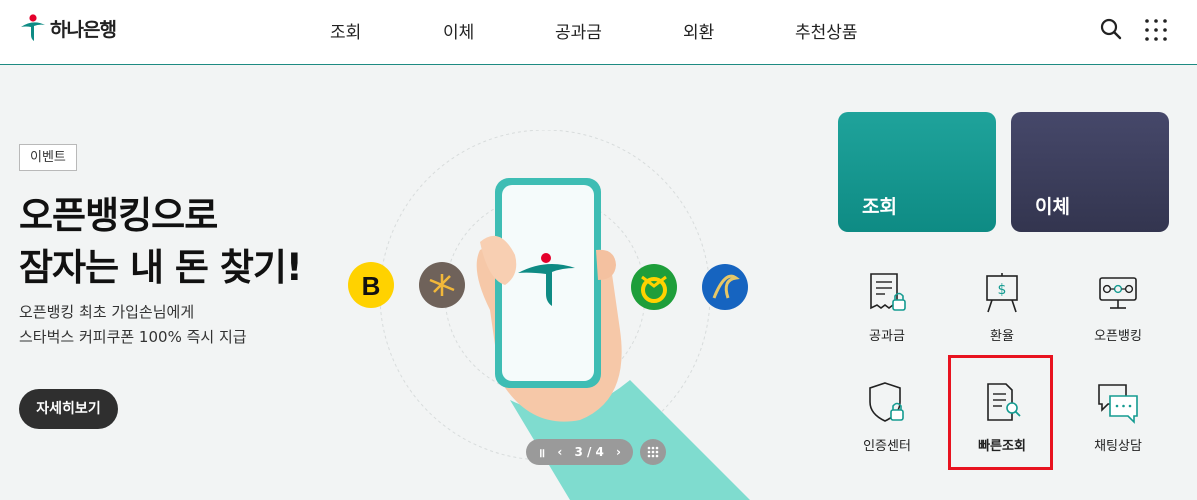 The height and width of the screenshot is (500, 1197). What do you see at coordinates (1002, 425) in the screenshot?
I see `quick-item-quick-inquiry: 빠른조회` at bounding box center [1002, 425].